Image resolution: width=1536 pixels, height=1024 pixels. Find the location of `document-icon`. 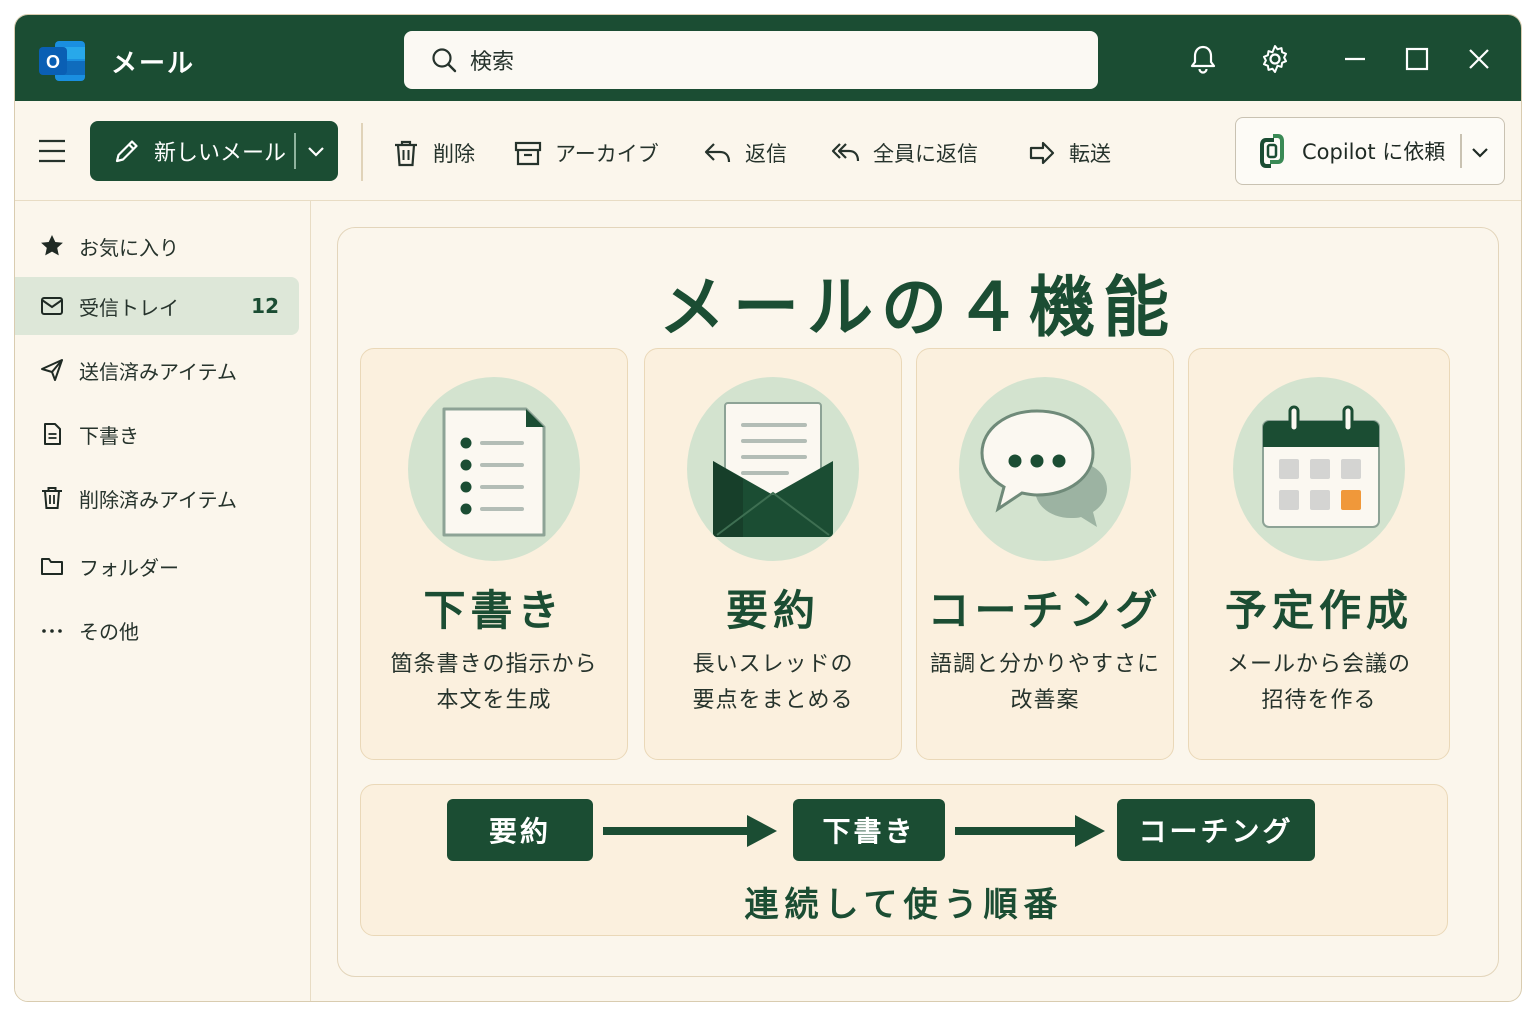

document-icon is located at coordinates (52, 434).